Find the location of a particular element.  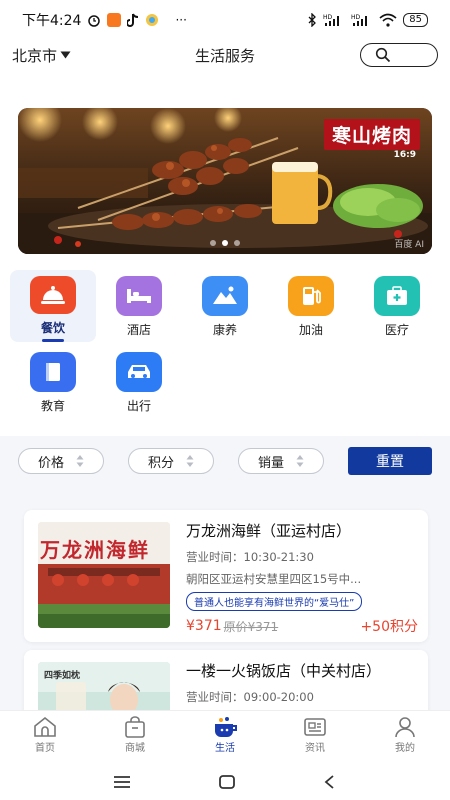

category-label: 医疗 is located at coordinates (396, 330).